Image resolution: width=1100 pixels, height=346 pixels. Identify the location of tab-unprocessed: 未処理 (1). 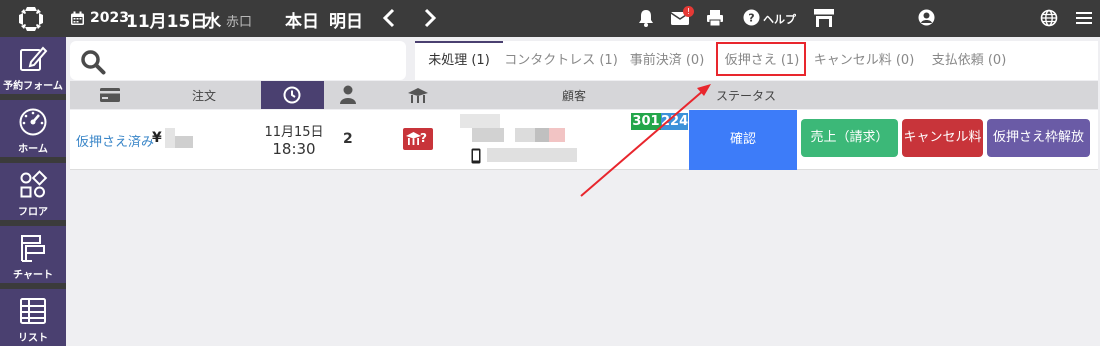
(459, 60).